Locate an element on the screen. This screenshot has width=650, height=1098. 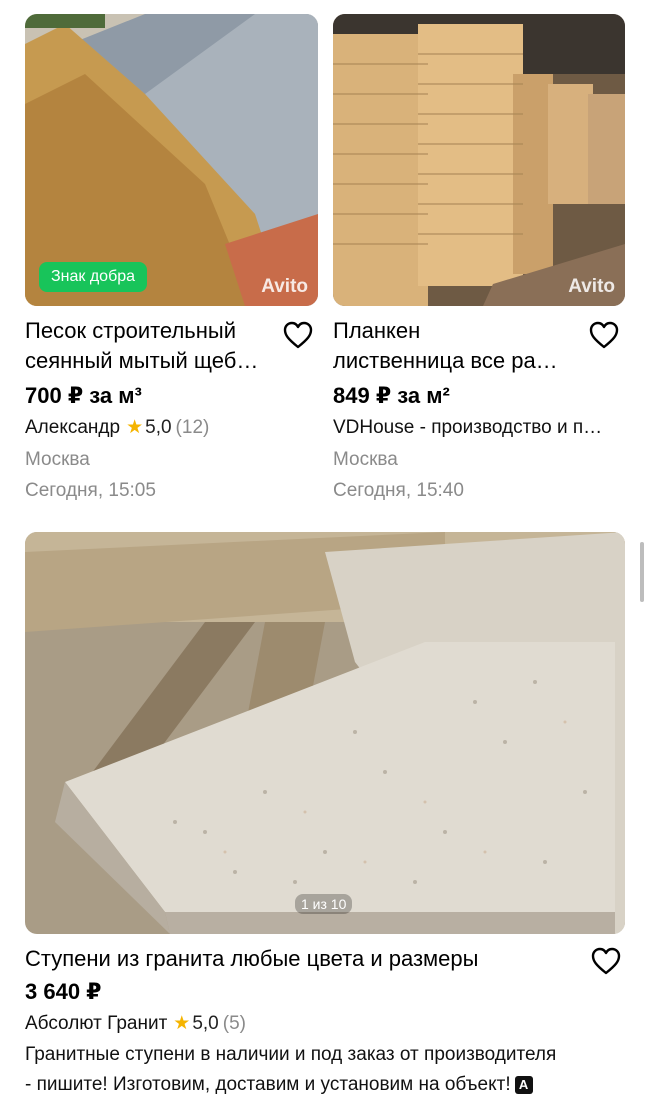
charity-badge: Знак добра is located at coordinates (93, 277).